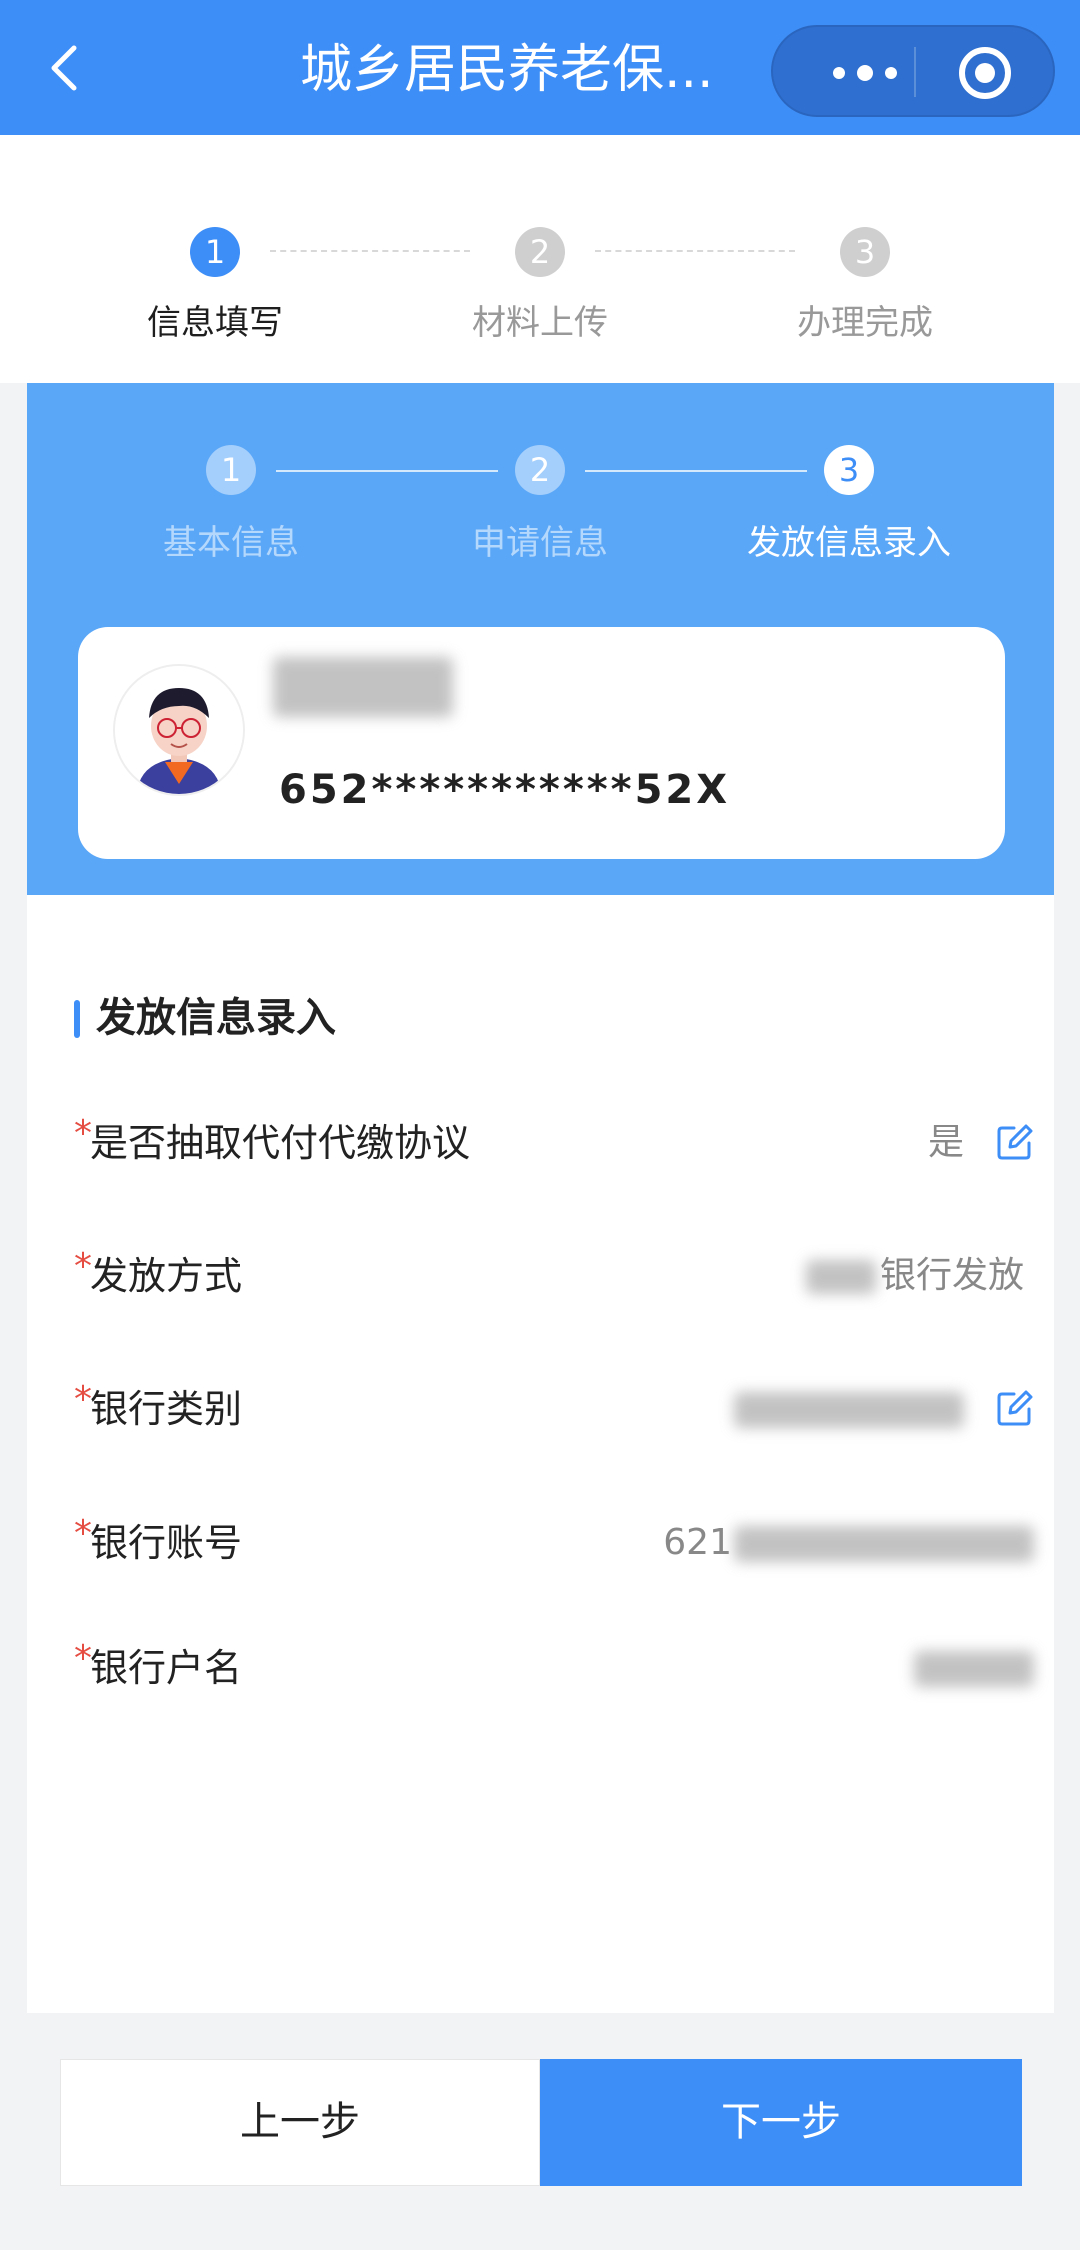 The width and height of the screenshot is (1080, 2250). I want to click on sub-step-3: 3 发放信息录入, so click(849, 504).